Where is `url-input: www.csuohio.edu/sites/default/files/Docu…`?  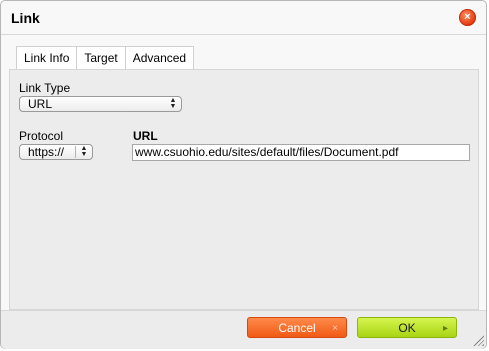
url-input: www.csuohio.edu/sites/default/files/Docu… is located at coordinates (301, 152).